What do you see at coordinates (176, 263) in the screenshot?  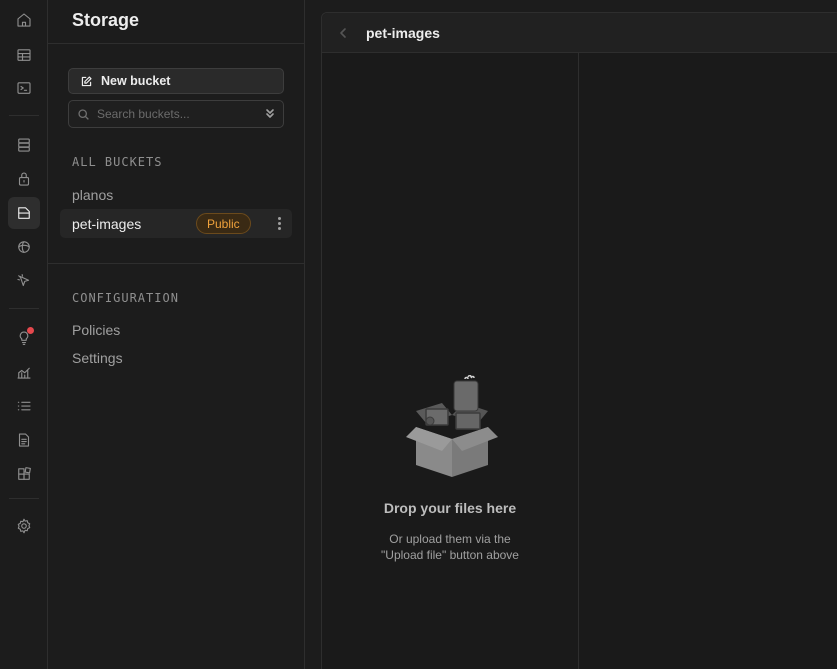 I see `menu-divider` at bounding box center [176, 263].